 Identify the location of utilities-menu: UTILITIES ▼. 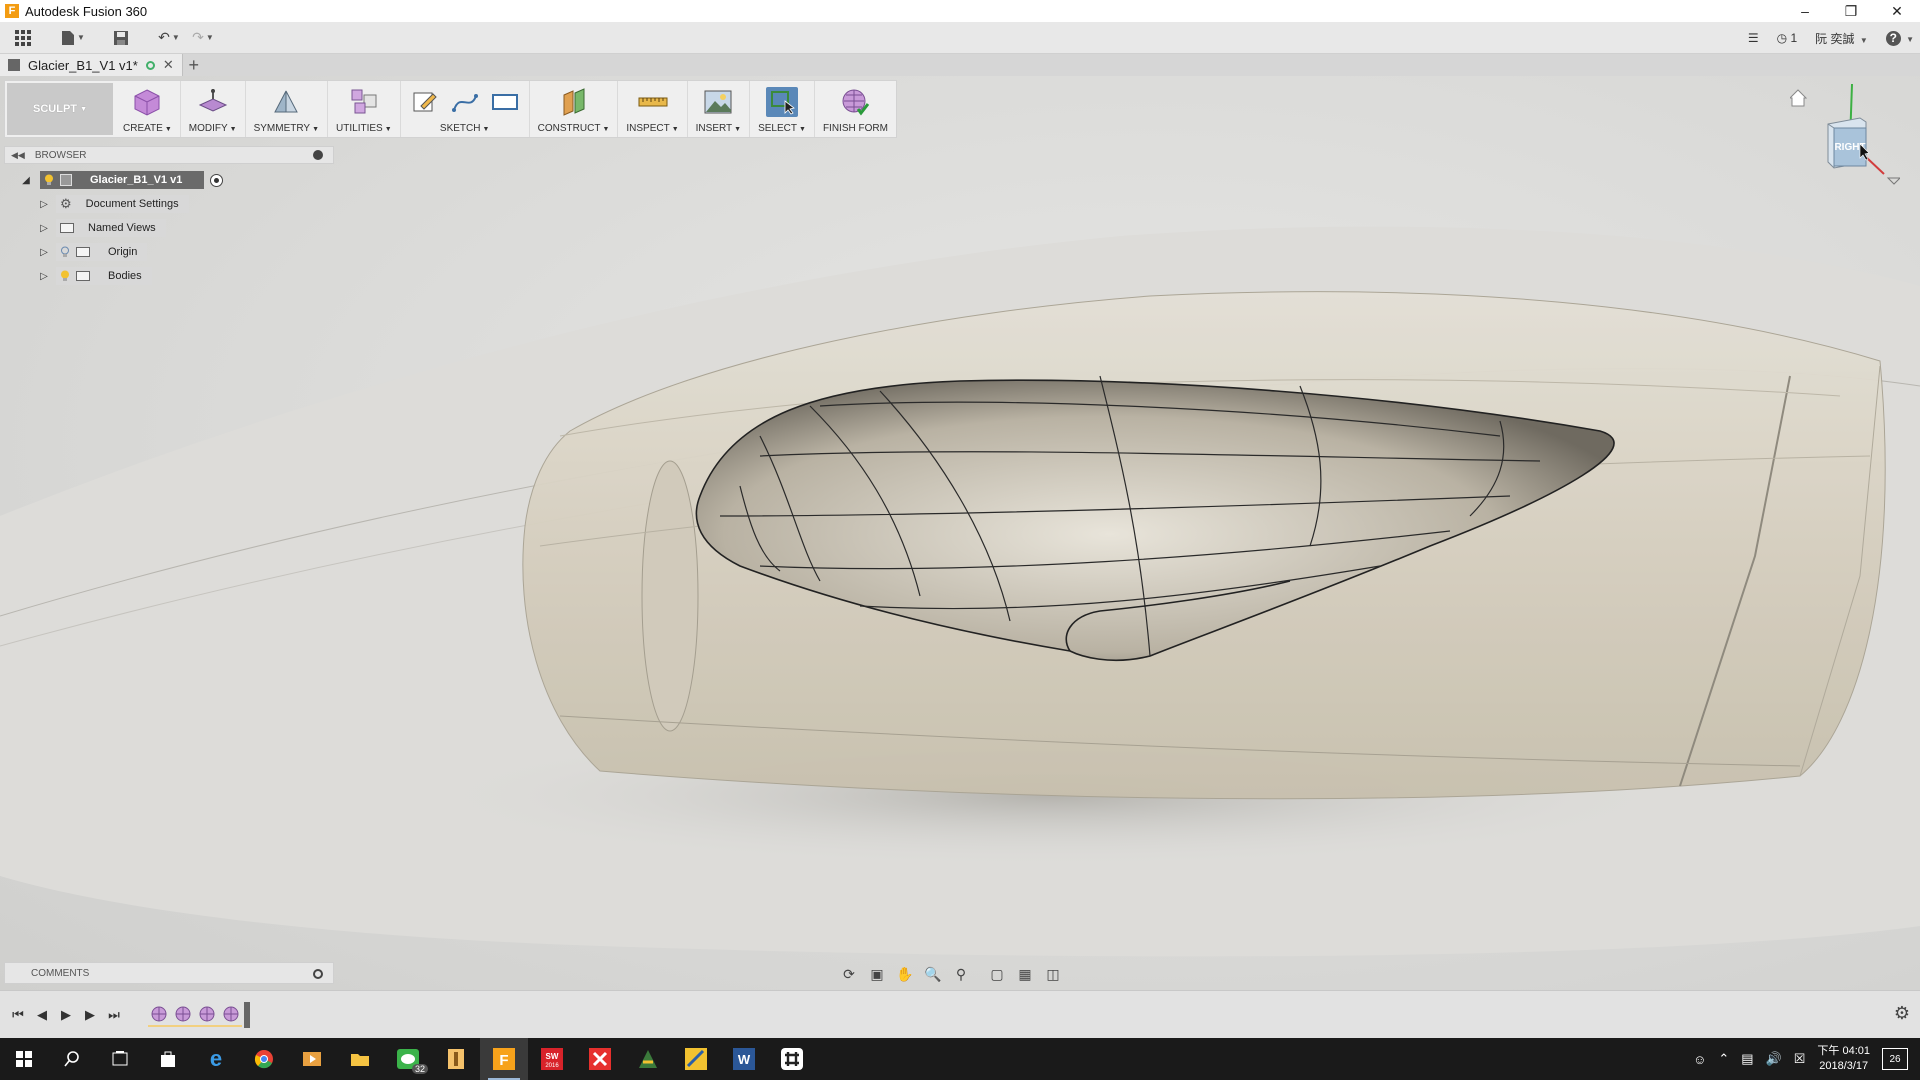
(364, 109).